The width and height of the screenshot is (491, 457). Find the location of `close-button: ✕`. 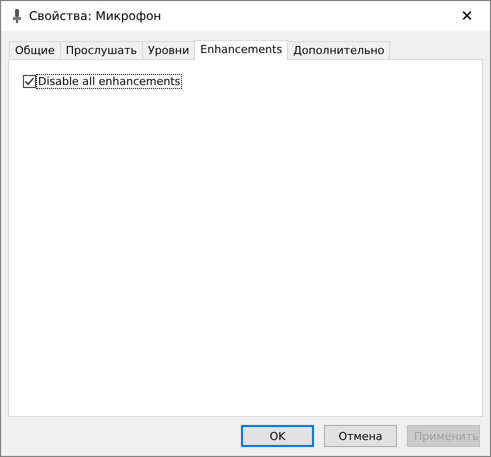

close-button: ✕ is located at coordinates (467, 16).